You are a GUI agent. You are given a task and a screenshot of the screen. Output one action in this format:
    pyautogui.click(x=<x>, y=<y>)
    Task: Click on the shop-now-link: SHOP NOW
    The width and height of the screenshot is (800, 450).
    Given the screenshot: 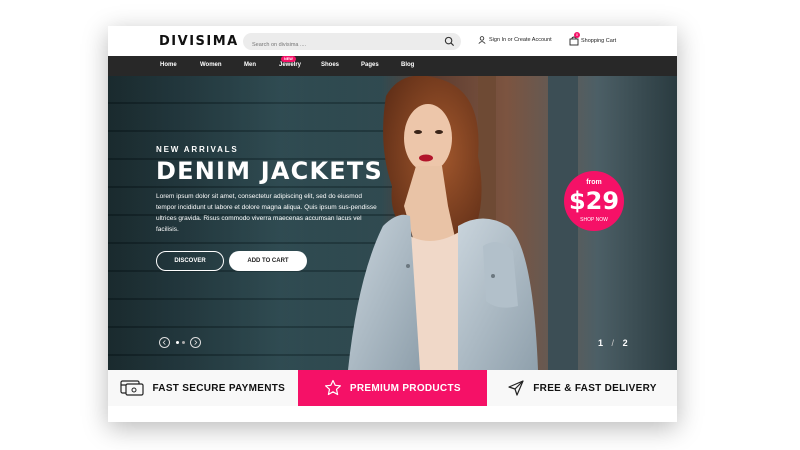 What is the action you would take?
    pyautogui.click(x=594, y=220)
    